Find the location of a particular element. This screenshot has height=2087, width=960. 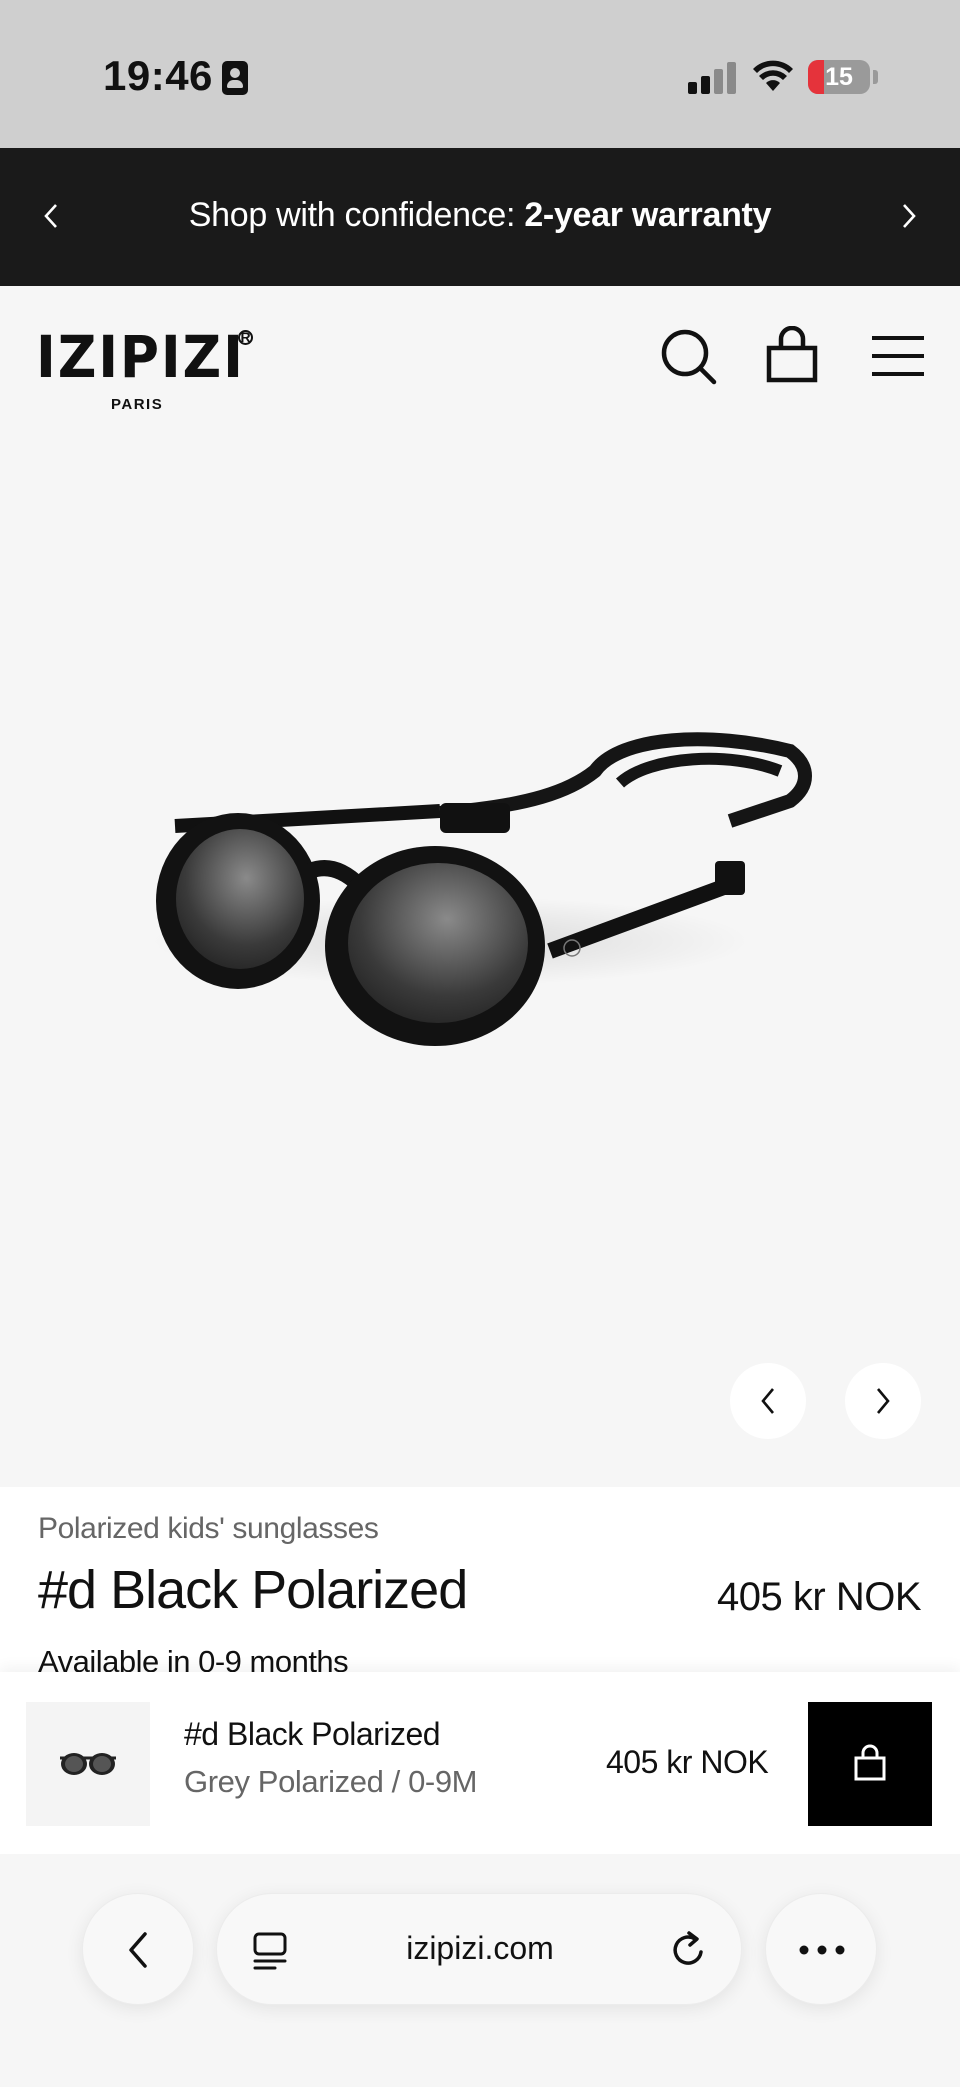

battery-icon: 15 is located at coordinates (839, 77).